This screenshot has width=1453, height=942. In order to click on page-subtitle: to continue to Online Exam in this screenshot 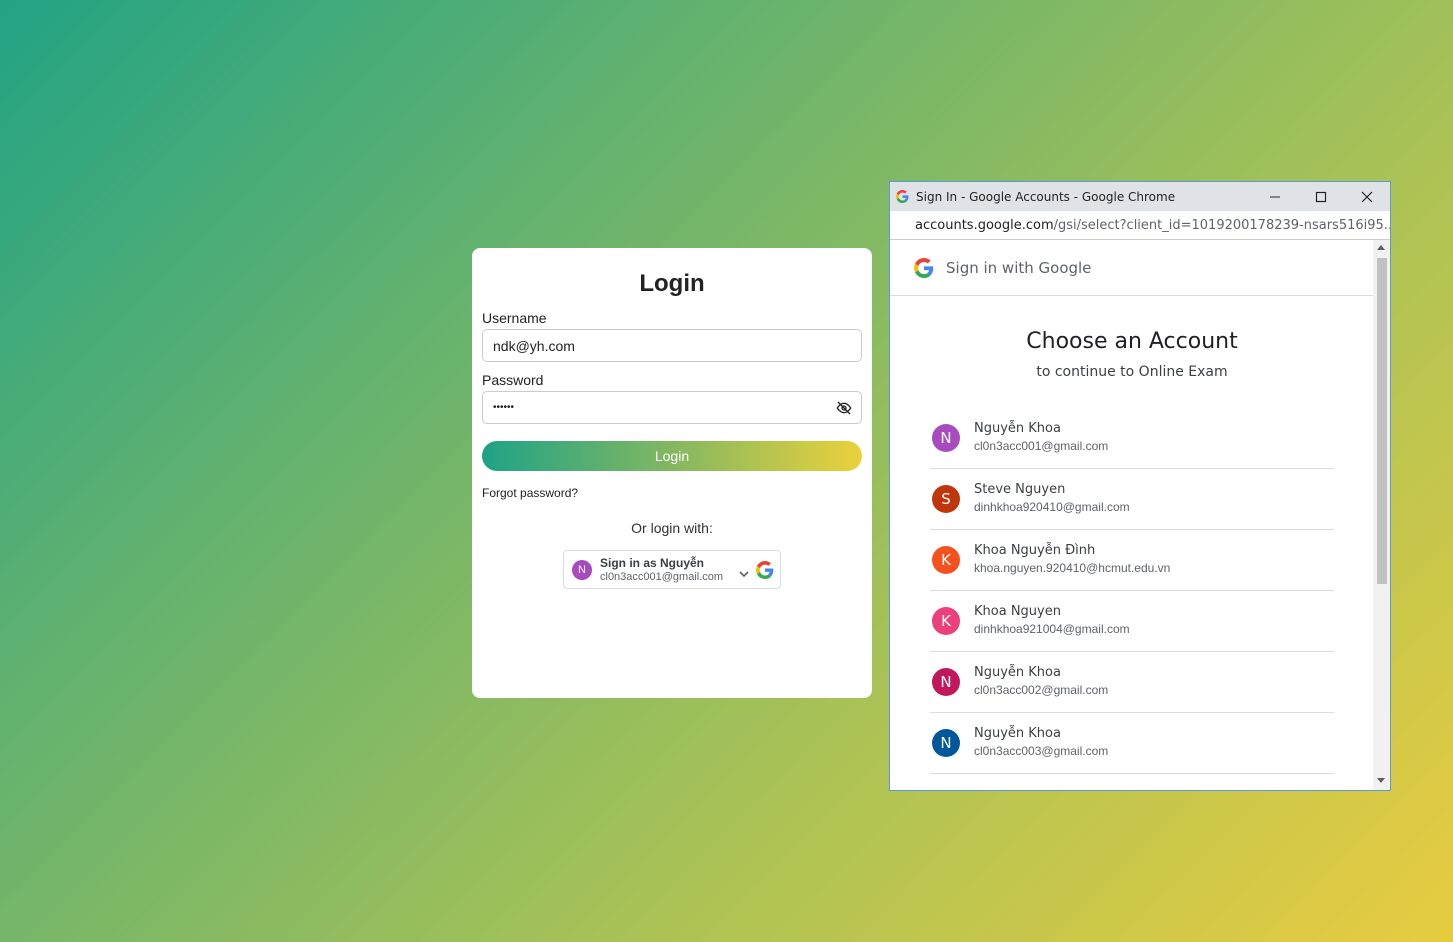, I will do `click(1132, 372)`.